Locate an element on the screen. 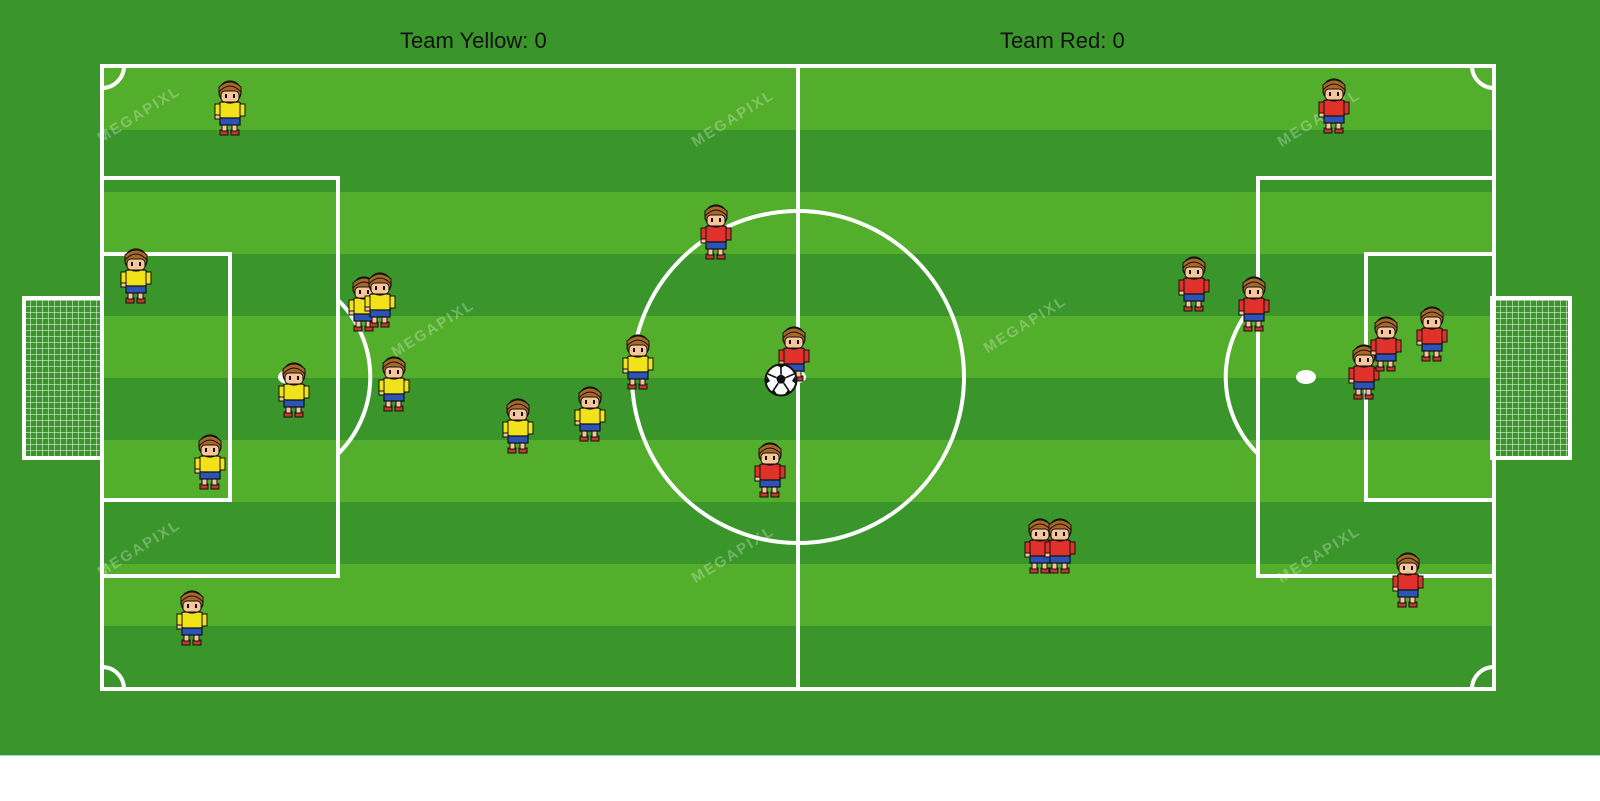 The width and height of the screenshot is (1600, 801). right-penalty-spot is located at coordinates (1306, 377).